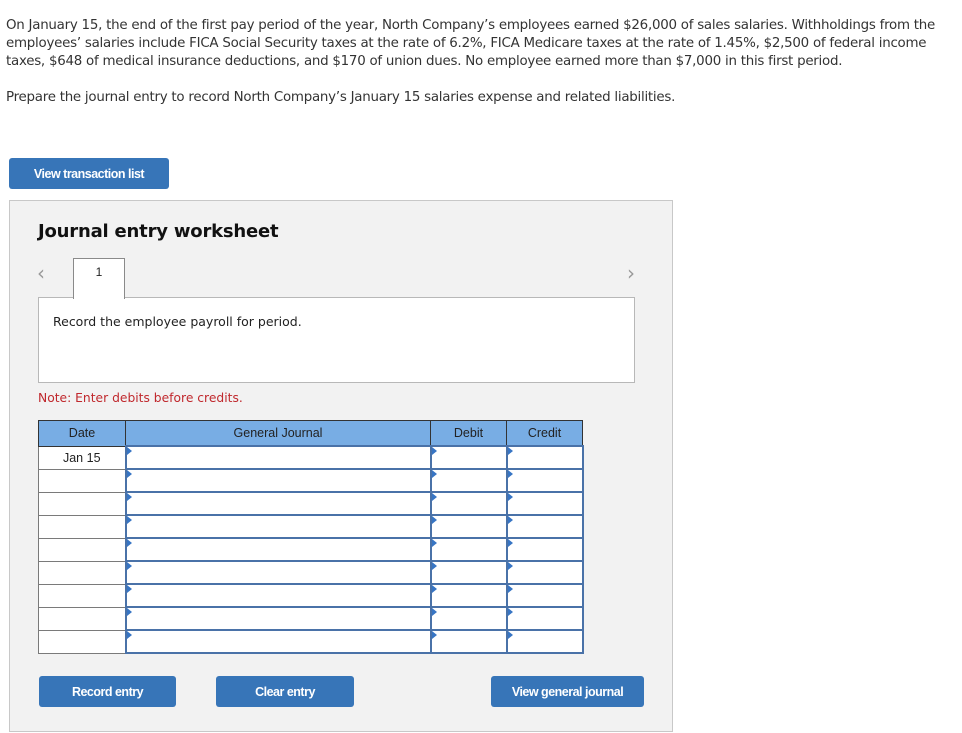 This screenshot has width=962, height=733. Describe the element at coordinates (177, 321) in the screenshot. I see `transaction-description: Record the employee payroll for period.` at that location.